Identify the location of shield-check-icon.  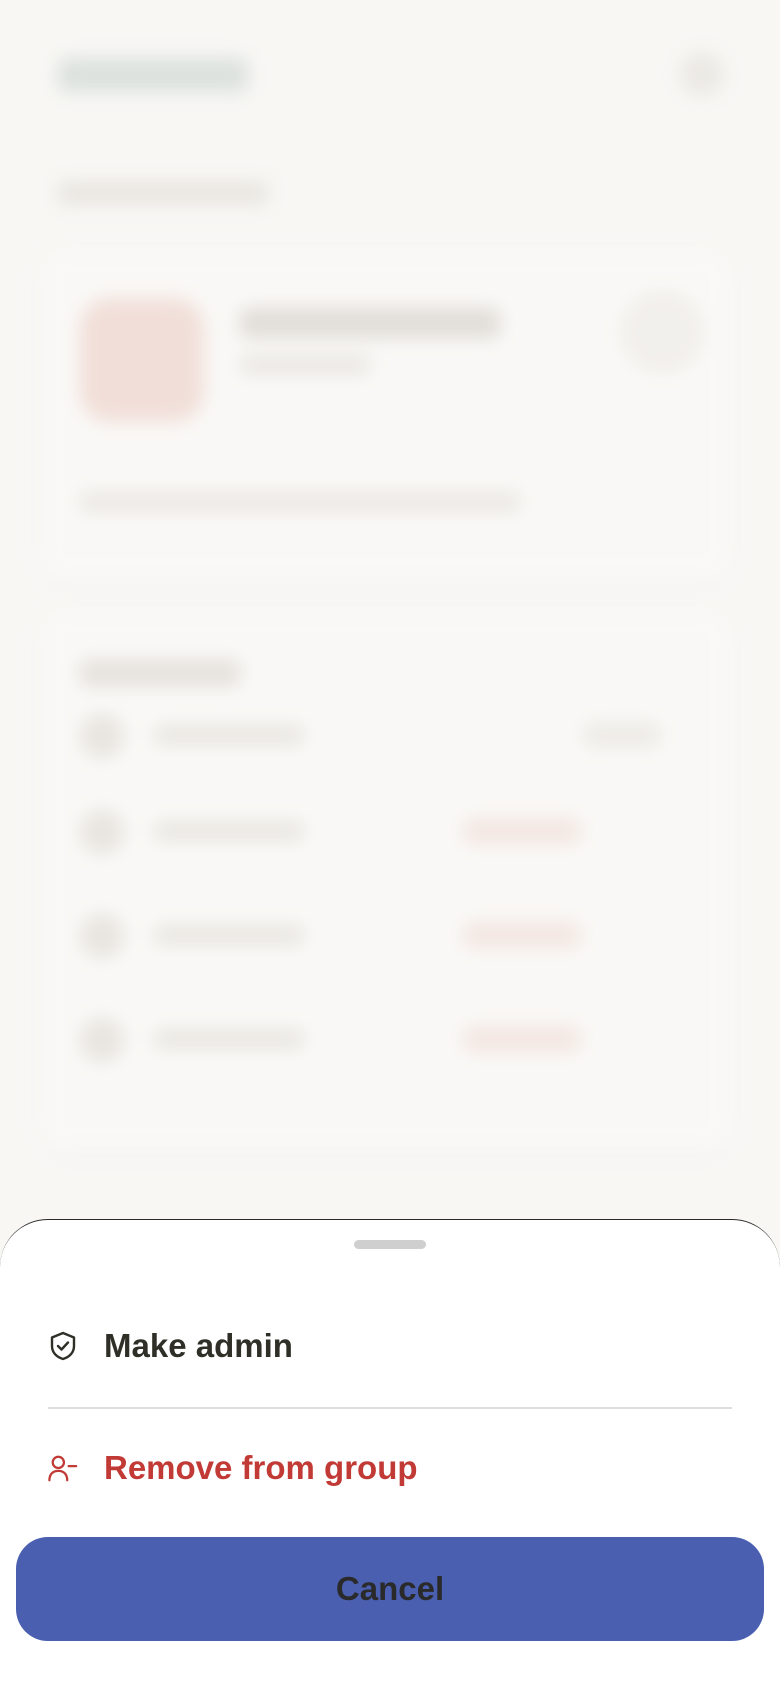
(63, 1346).